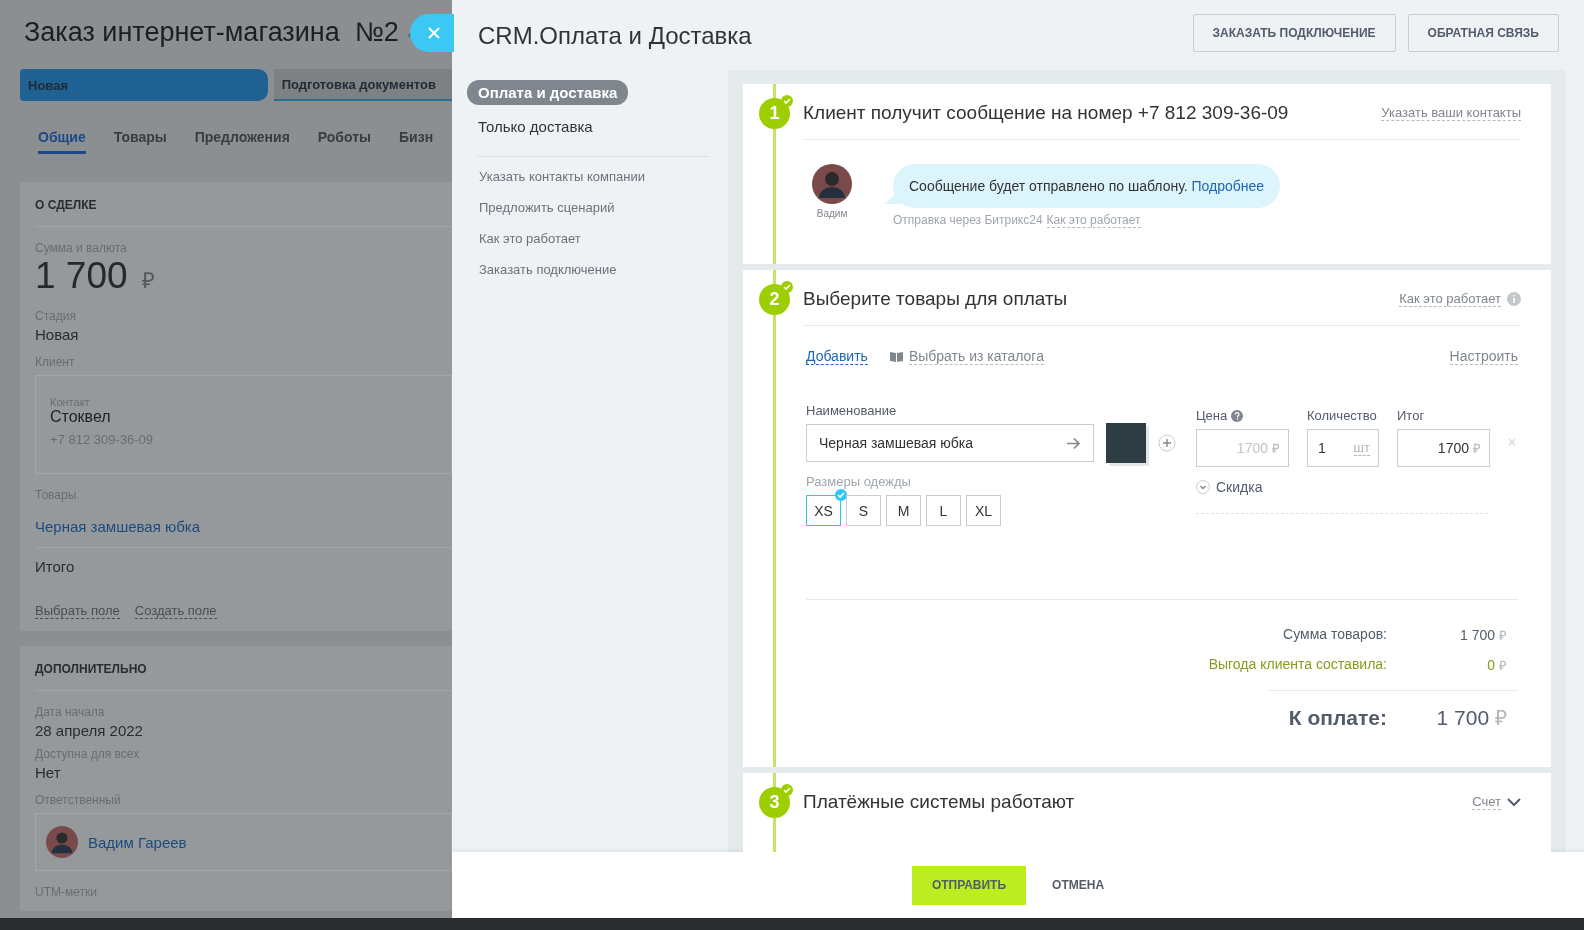 The width and height of the screenshot is (1584, 930). I want to click on field-link: Выбрать поле, so click(77, 611).